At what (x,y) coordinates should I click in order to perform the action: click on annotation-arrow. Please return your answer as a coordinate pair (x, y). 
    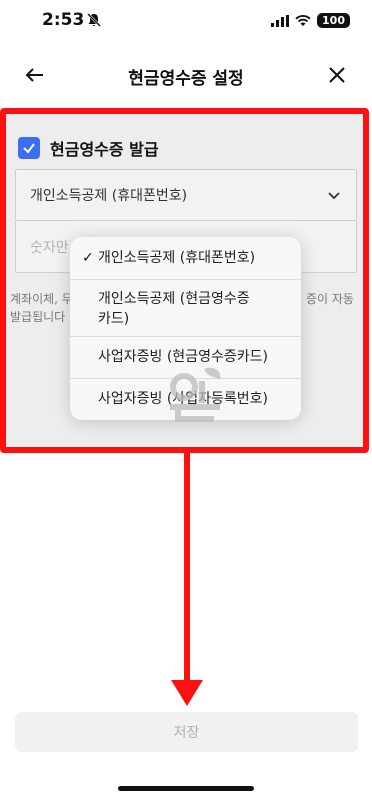
    Looking at the image, I should click on (187, 570).